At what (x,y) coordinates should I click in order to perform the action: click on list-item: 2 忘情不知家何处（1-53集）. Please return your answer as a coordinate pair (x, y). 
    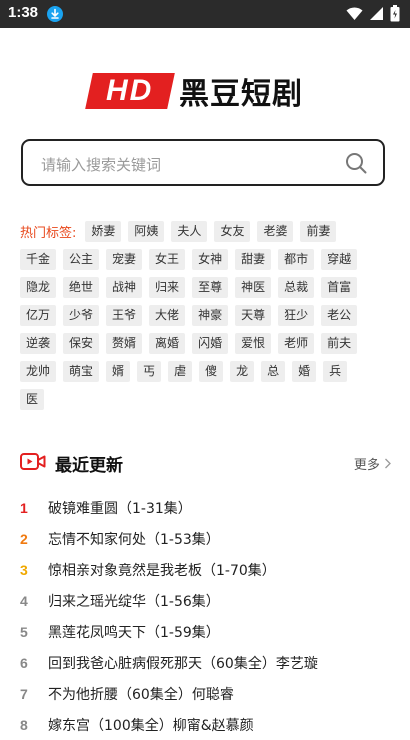
    Looking at the image, I should click on (206, 538).